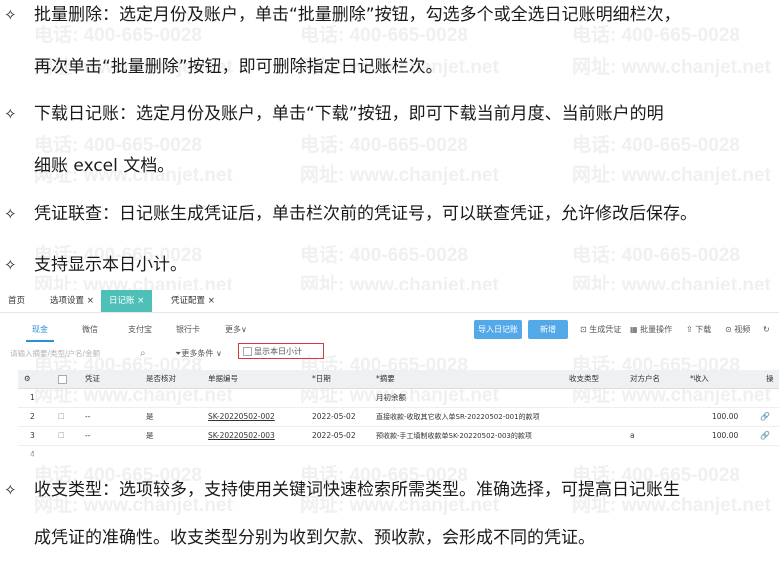 The height and width of the screenshot is (566, 779). I want to click on row-summary: 直接收款-收取其它收入单SR-20220502-001的款项, so click(458, 417).